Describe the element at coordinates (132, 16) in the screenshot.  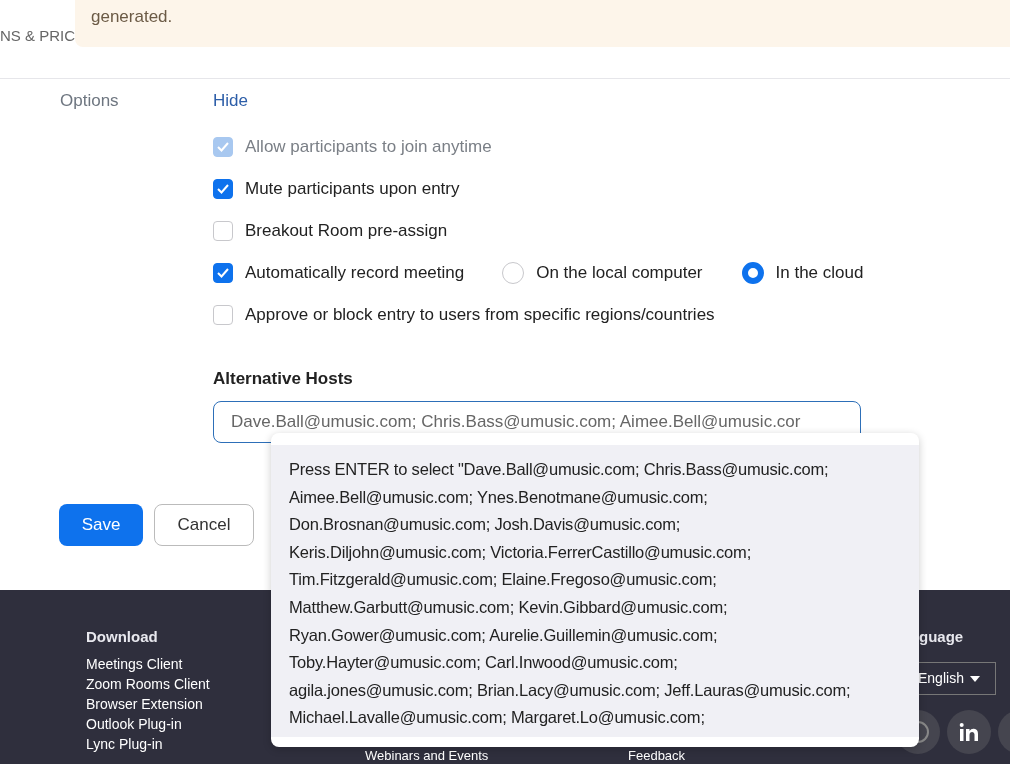
I see `notice-text: generated.` at that location.